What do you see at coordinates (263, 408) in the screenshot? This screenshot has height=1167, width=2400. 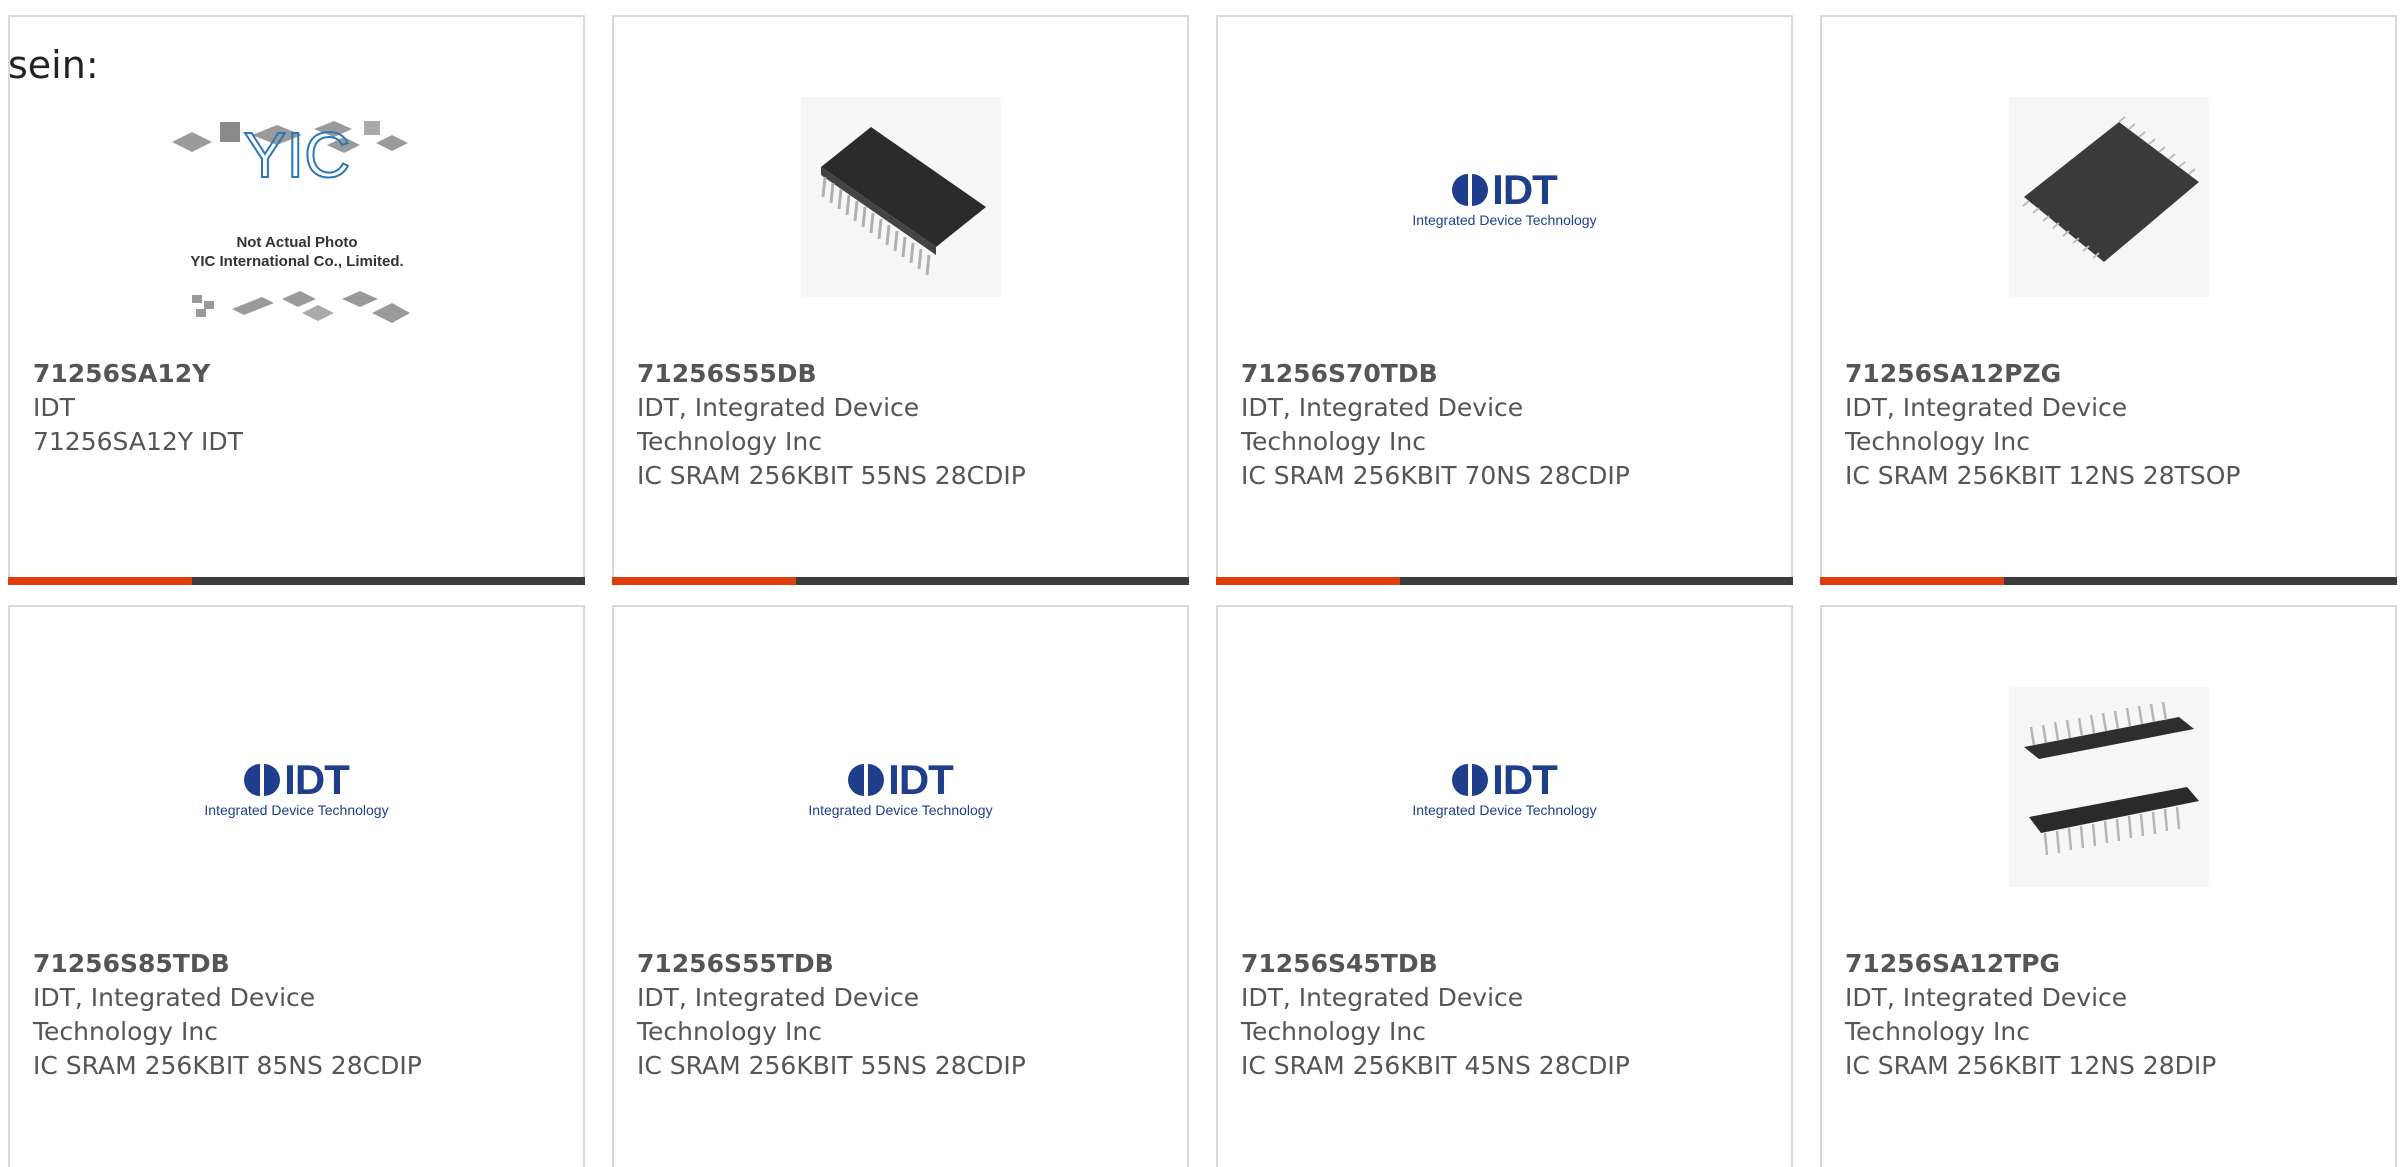 I see `product-info: 71256SA12Y IDT 71256SA12Y IDT` at bounding box center [263, 408].